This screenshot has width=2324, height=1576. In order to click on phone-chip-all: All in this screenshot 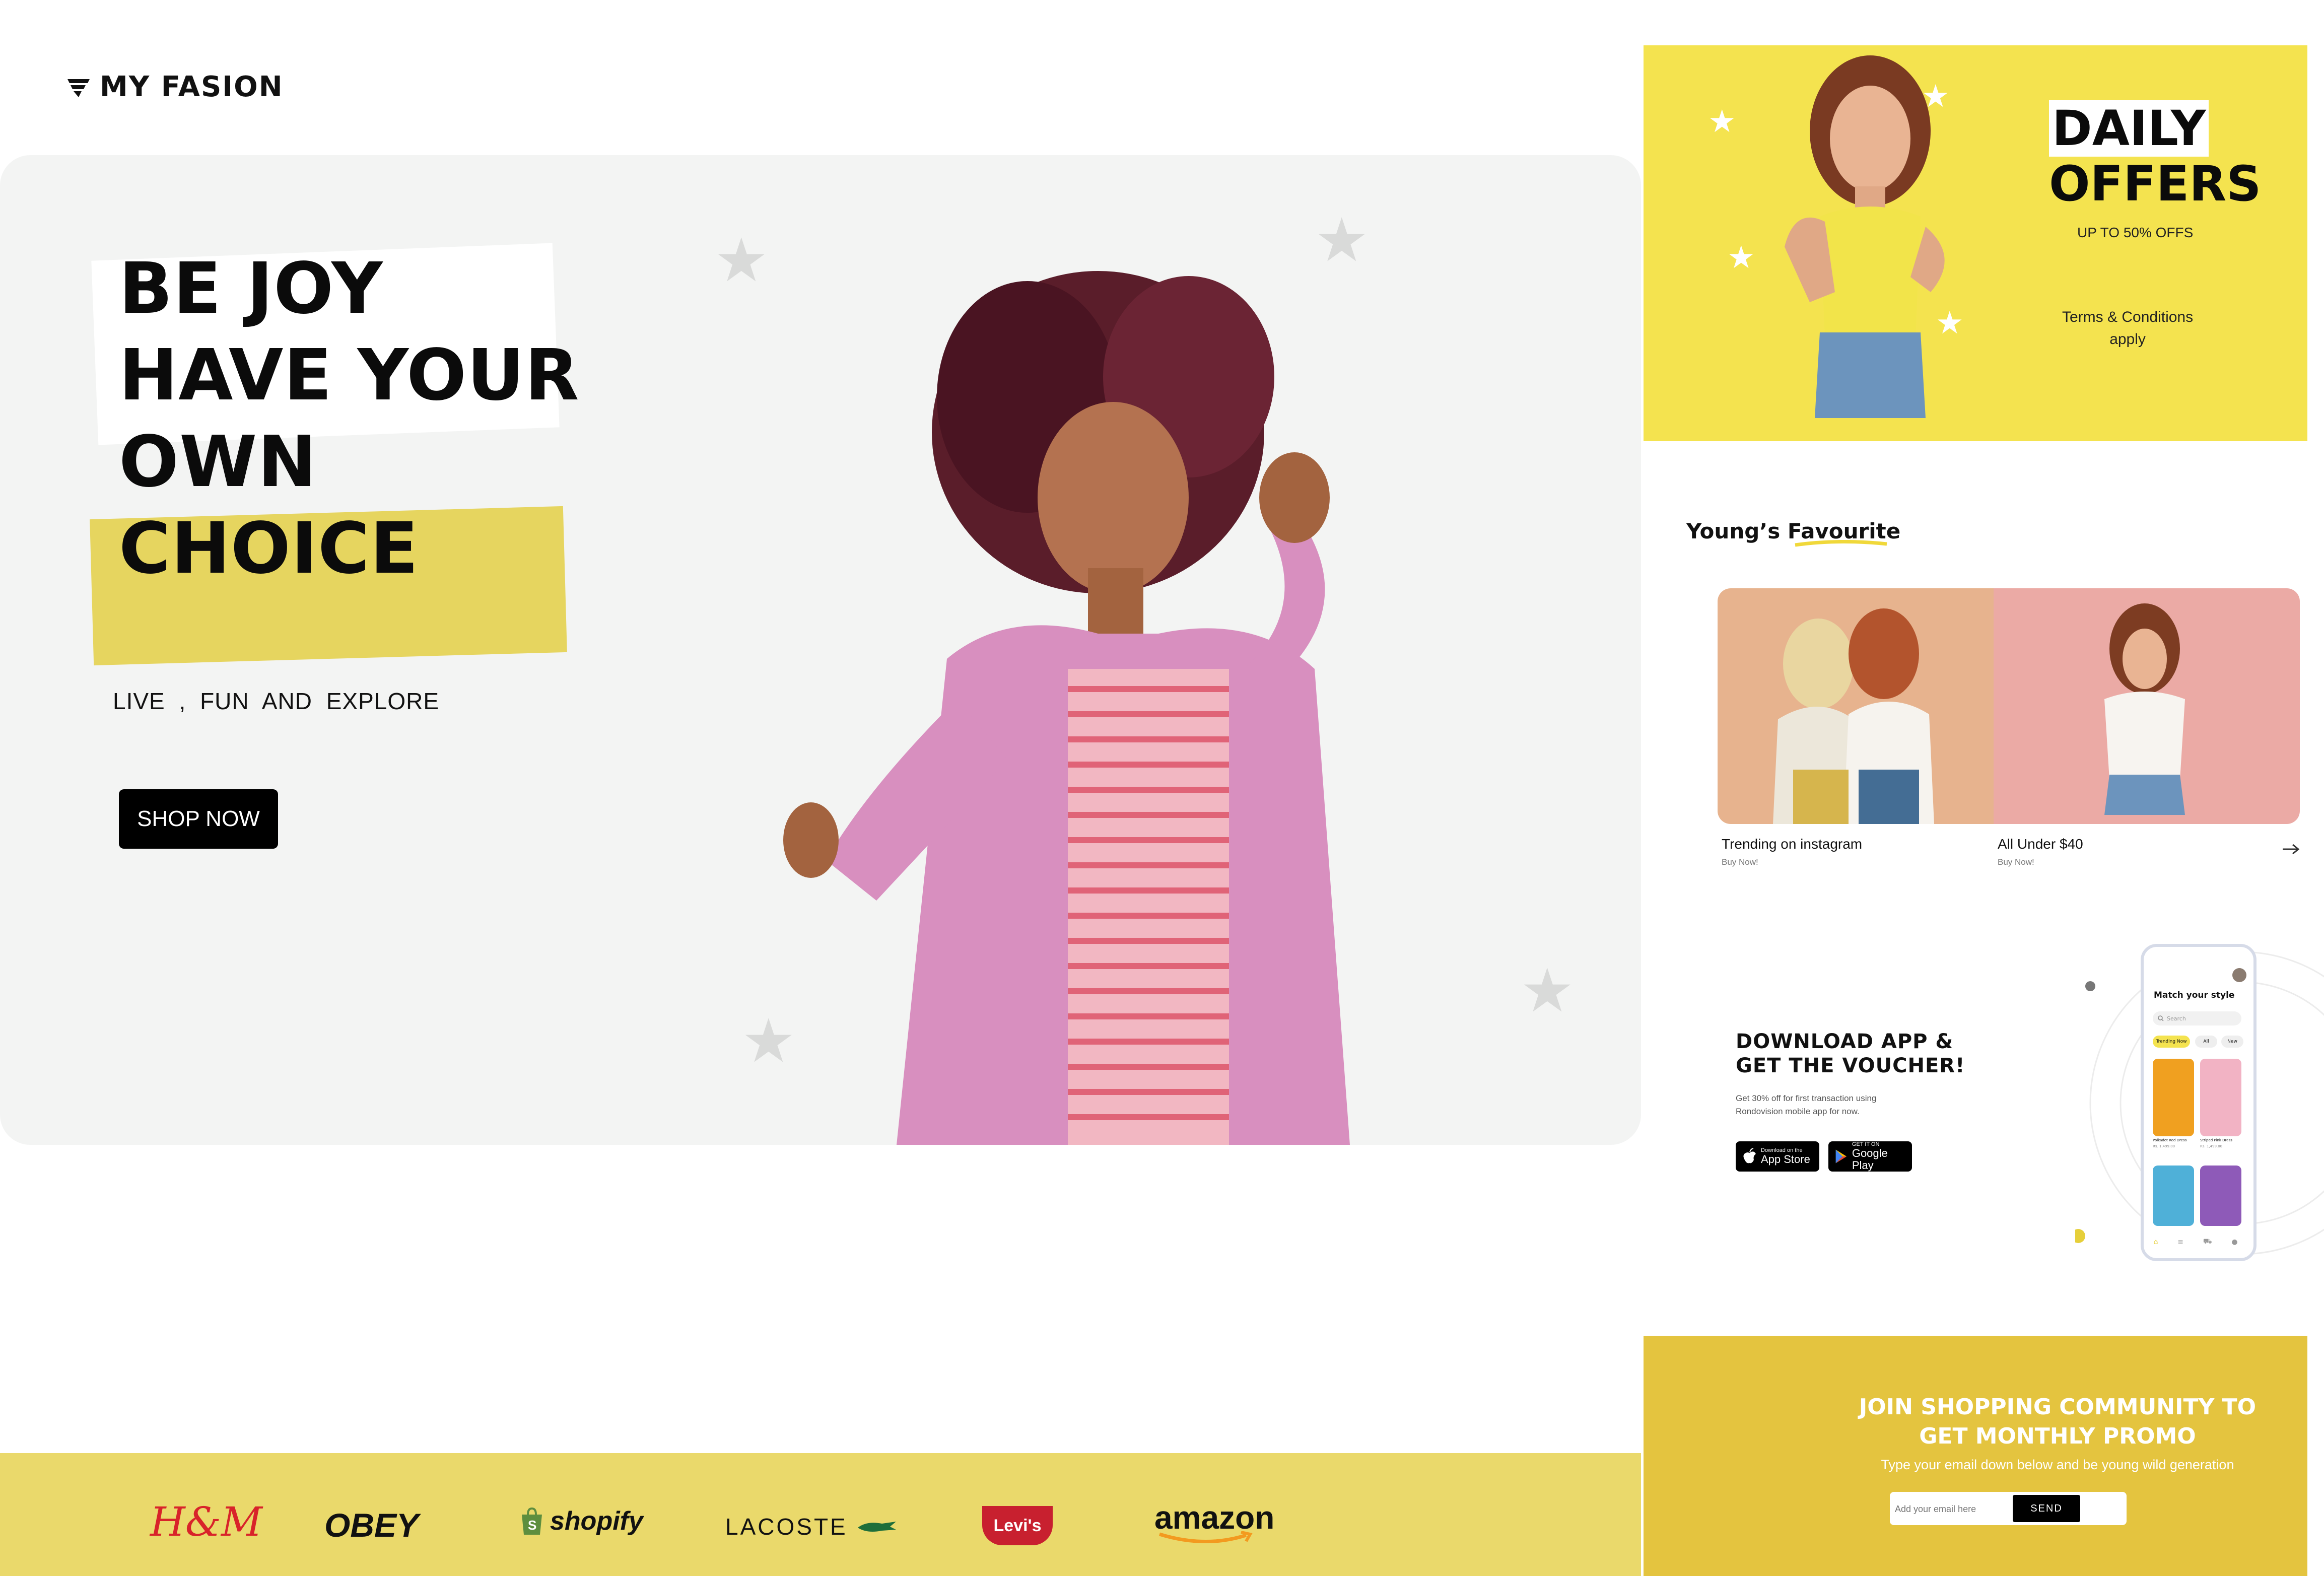, I will do `click(2206, 1042)`.